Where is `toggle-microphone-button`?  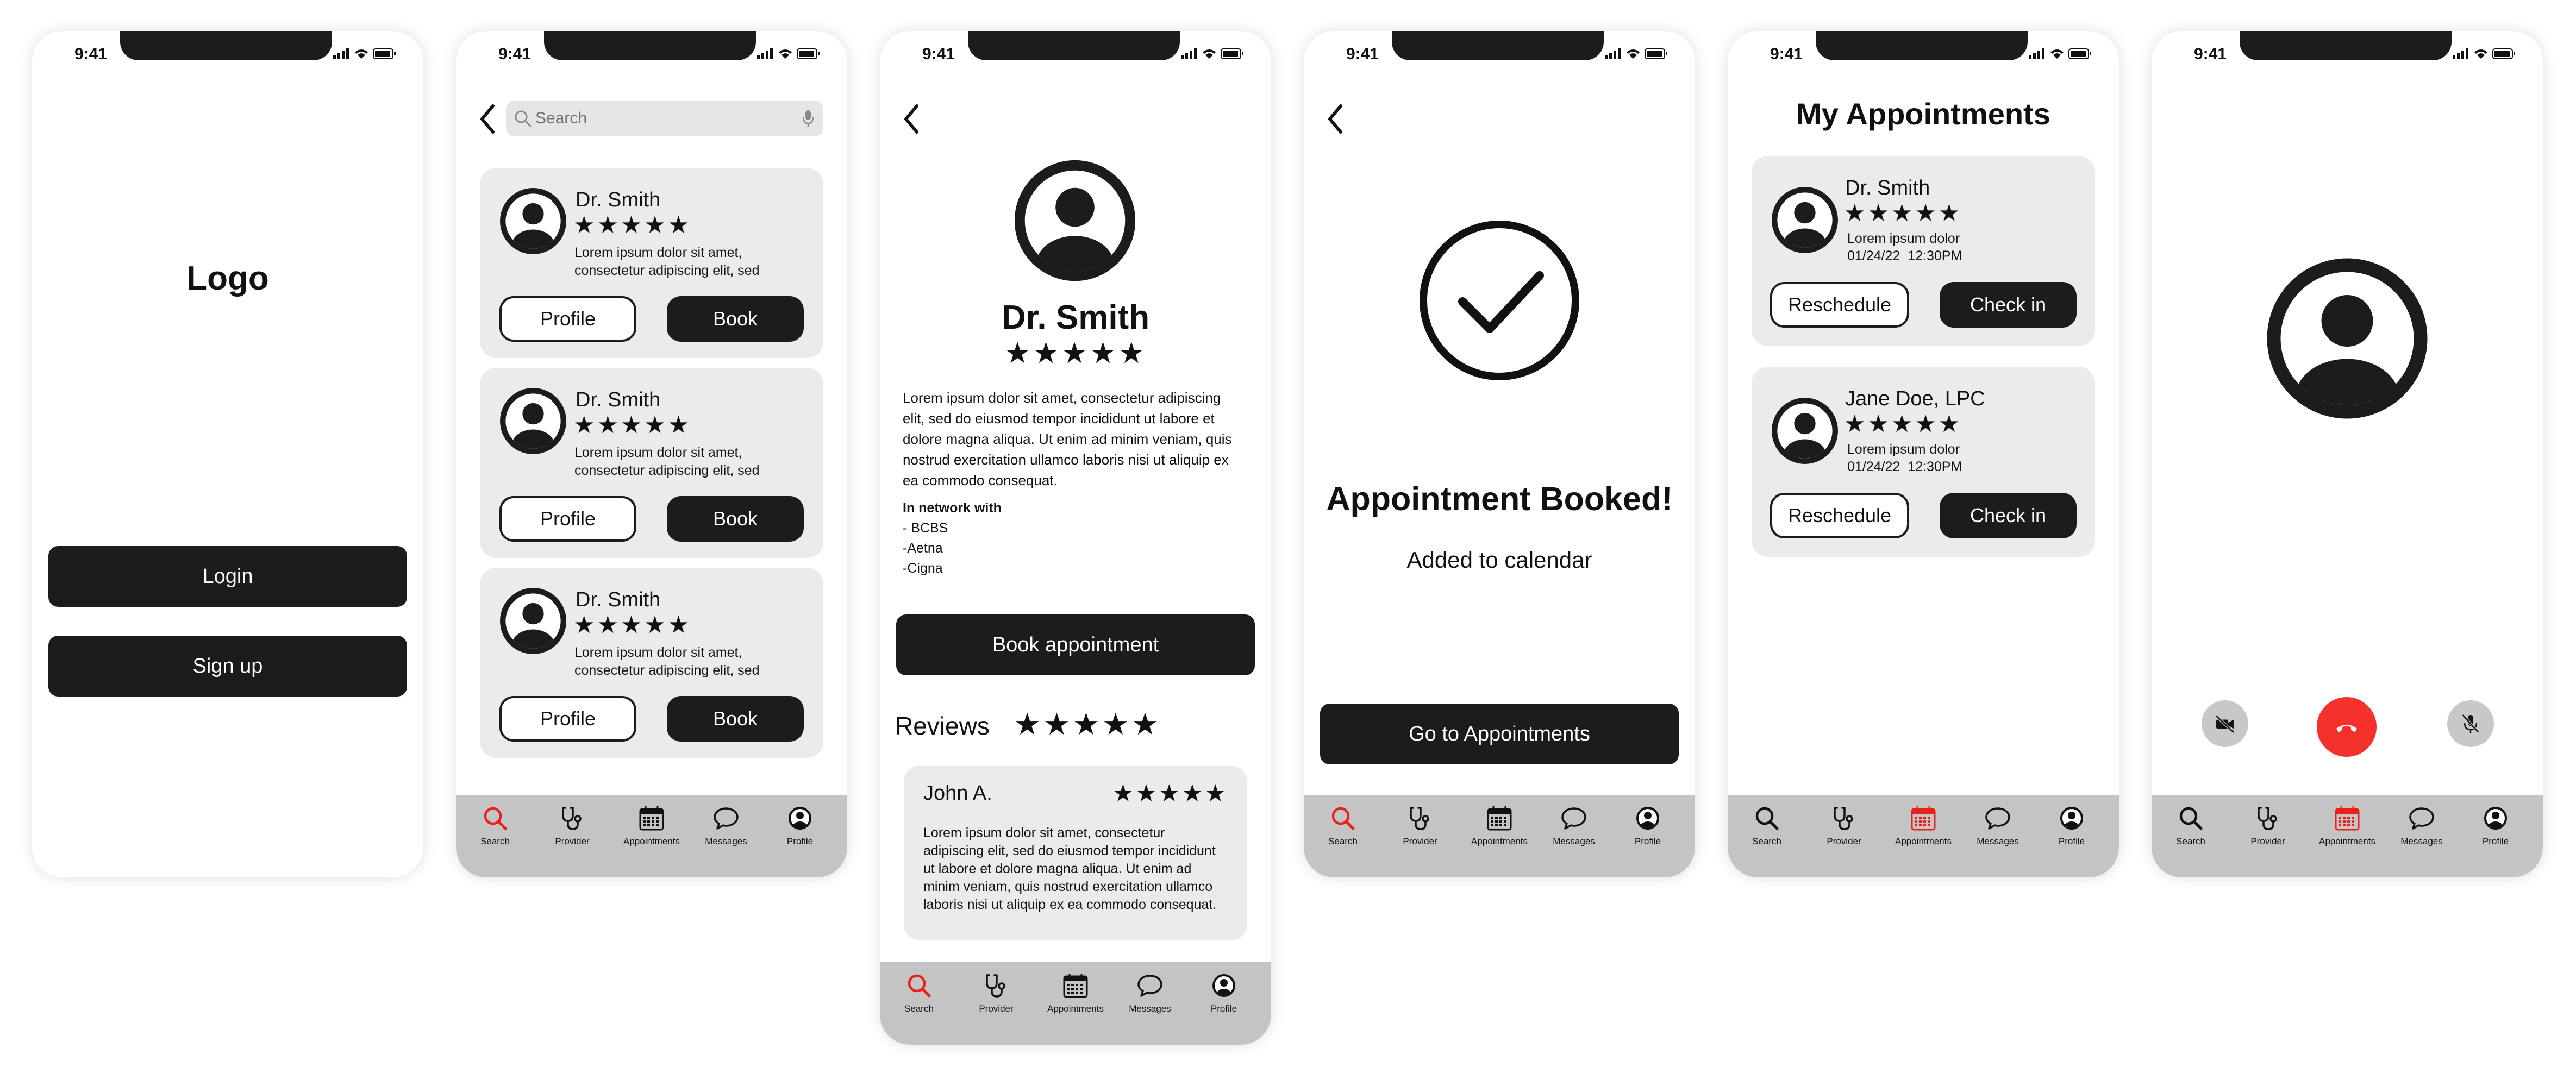
toggle-microphone-button is located at coordinates (2471, 723).